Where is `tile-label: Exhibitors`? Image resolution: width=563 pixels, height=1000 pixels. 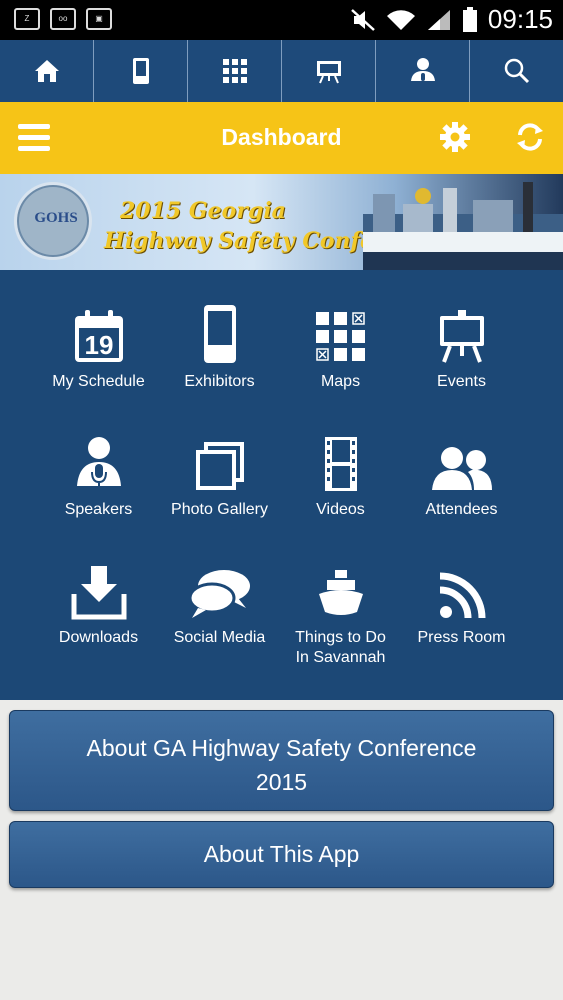 tile-label: Exhibitors is located at coordinates (219, 381).